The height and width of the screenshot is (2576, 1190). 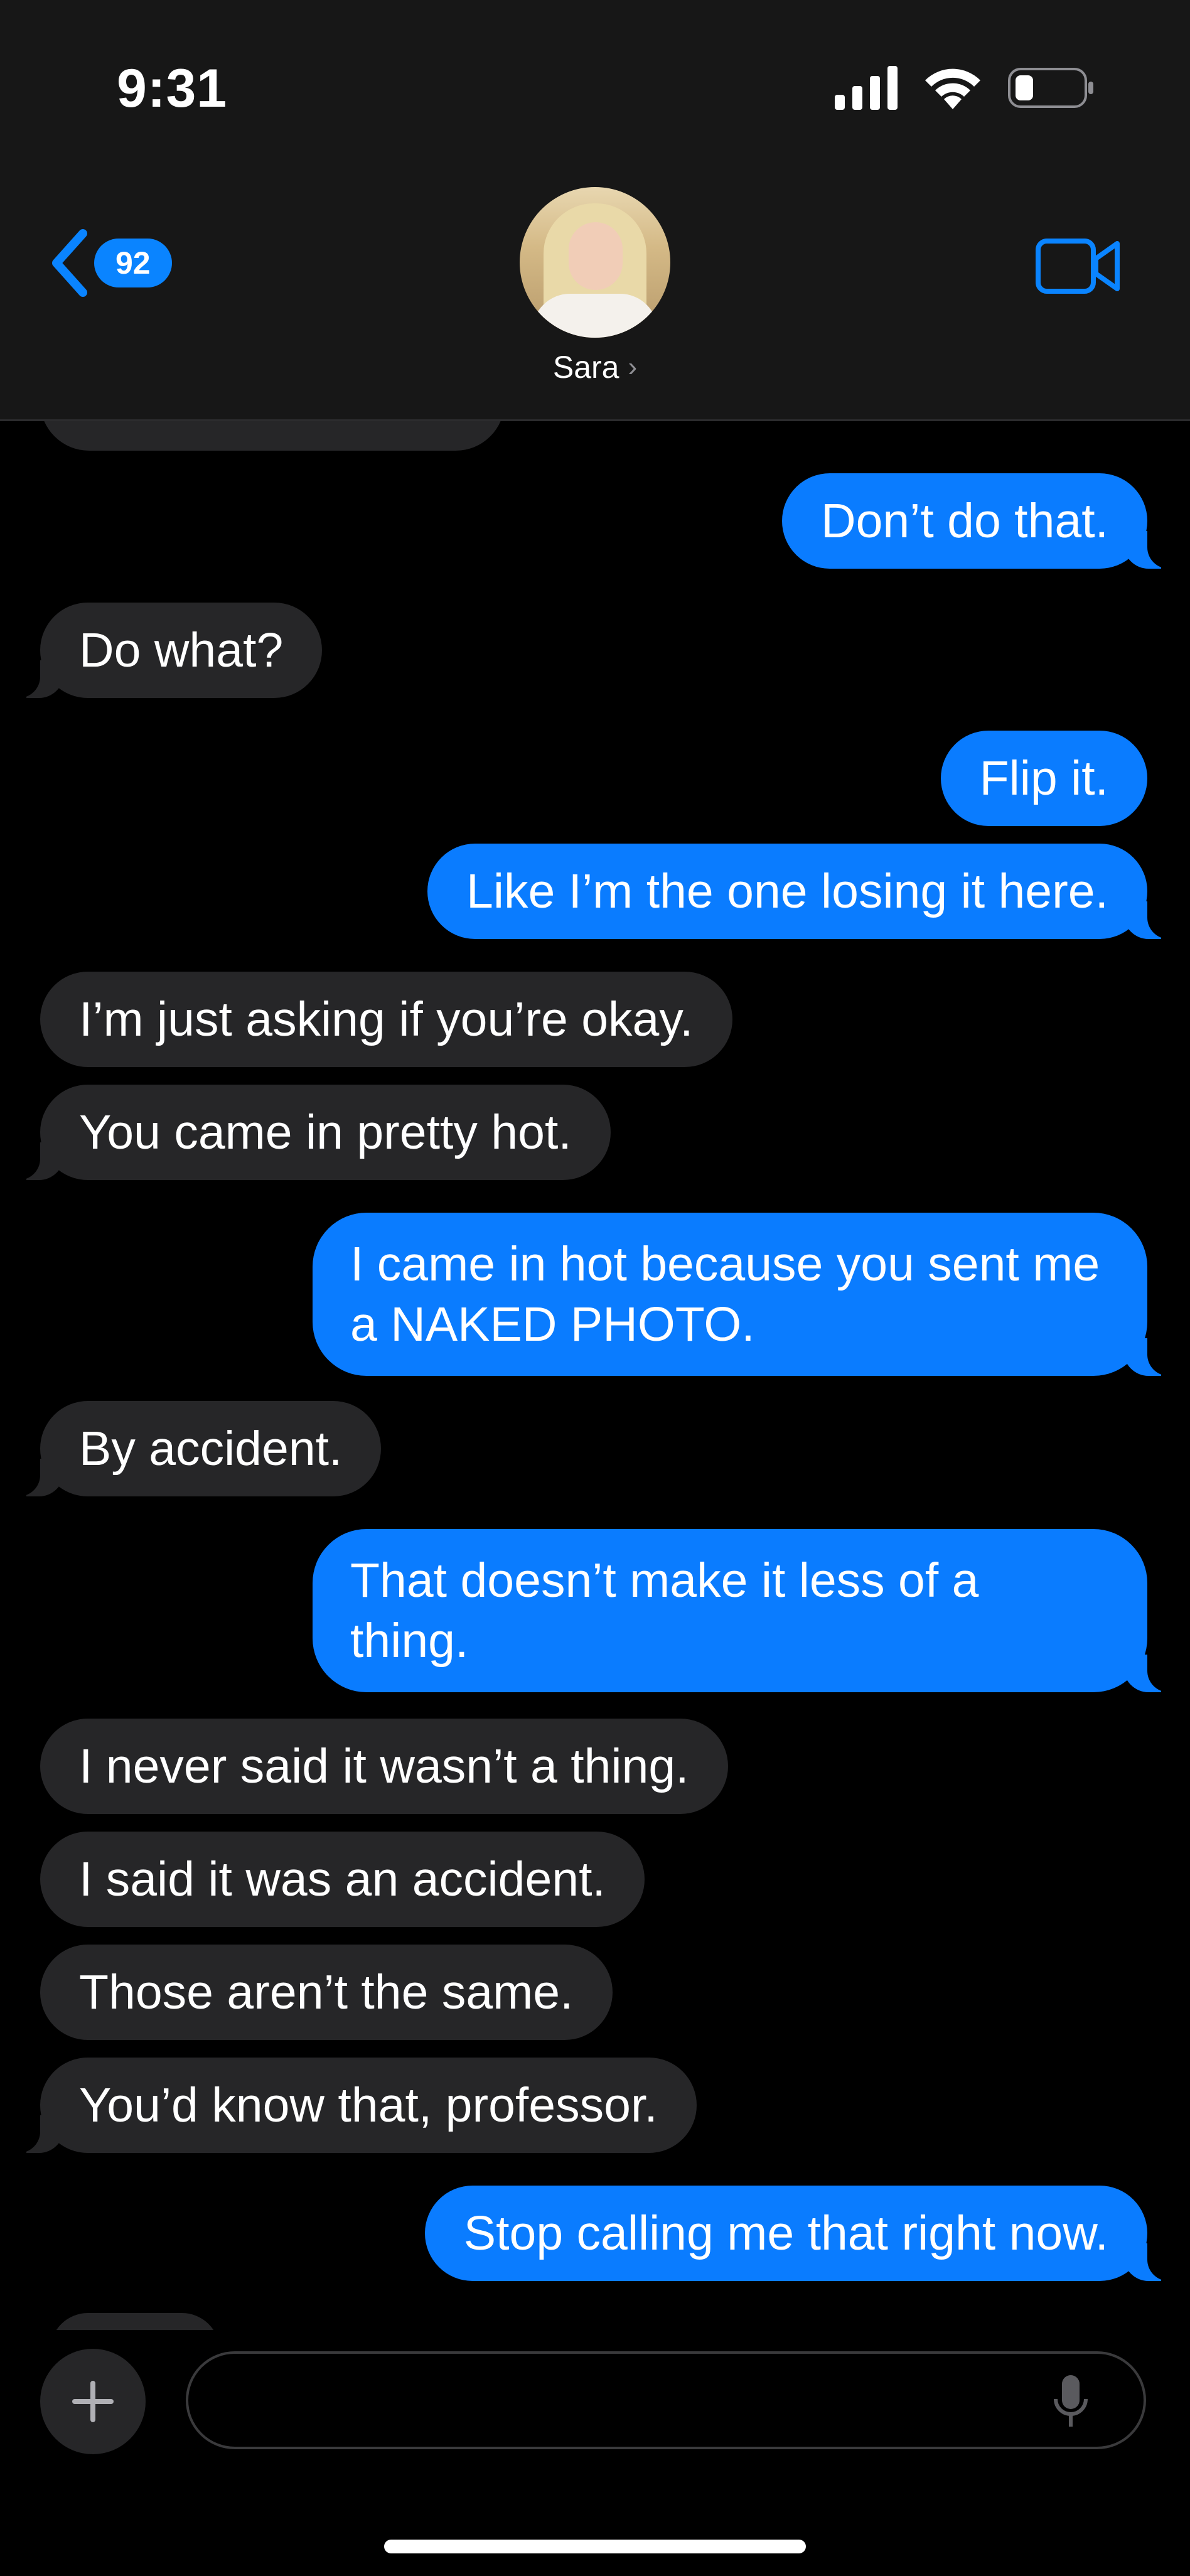 What do you see at coordinates (595, 2453) in the screenshot?
I see `message-composer` at bounding box center [595, 2453].